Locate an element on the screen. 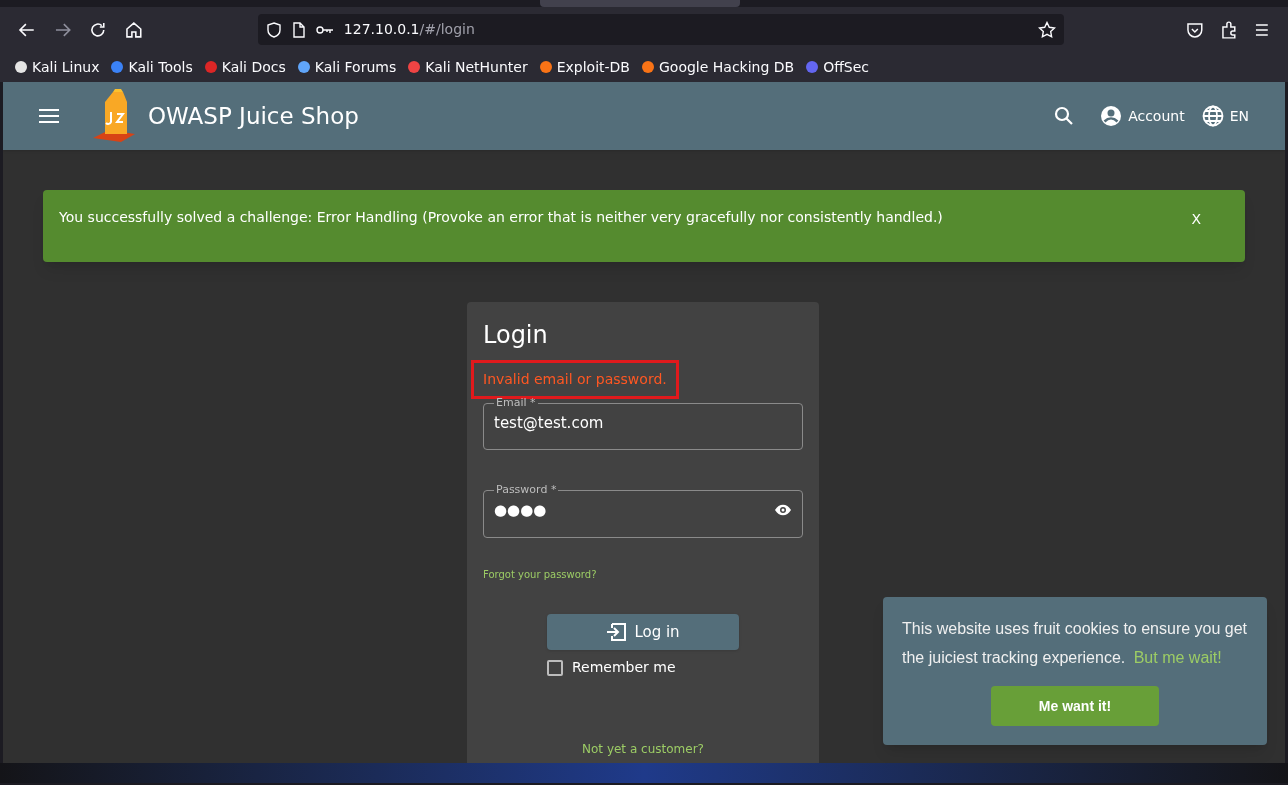 Image resolution: width=1288 pixels, height=785 pixels. search-icon is located at coordinates (1064, 116).